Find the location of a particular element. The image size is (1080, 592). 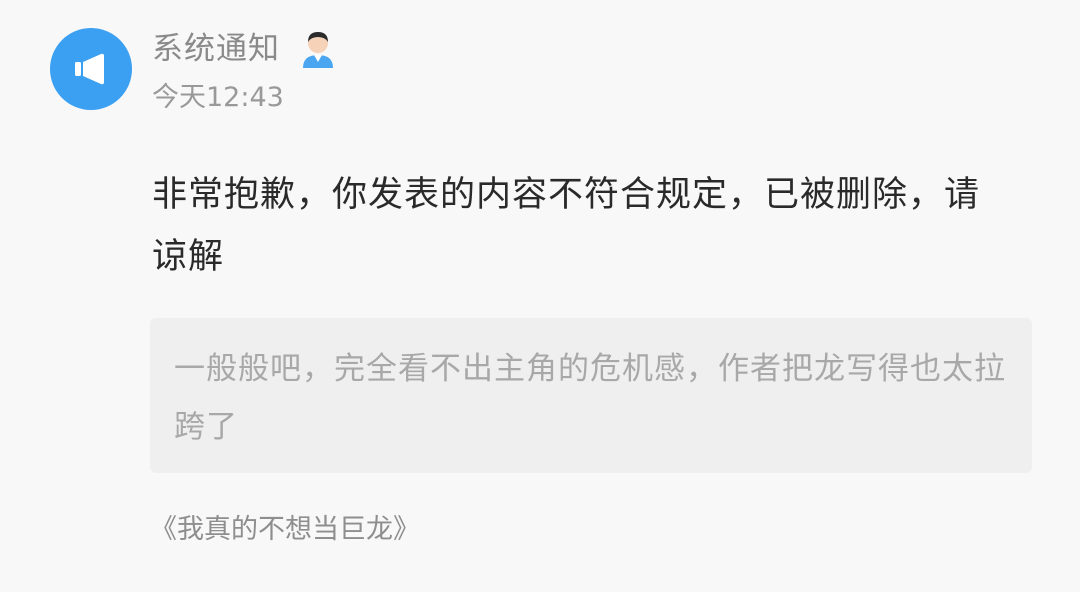

quoted-comment-text: 一般般吧，完全看不出主角的危机感，作者把龙写得也太拉跨了 is located at coordinates (590, 398).